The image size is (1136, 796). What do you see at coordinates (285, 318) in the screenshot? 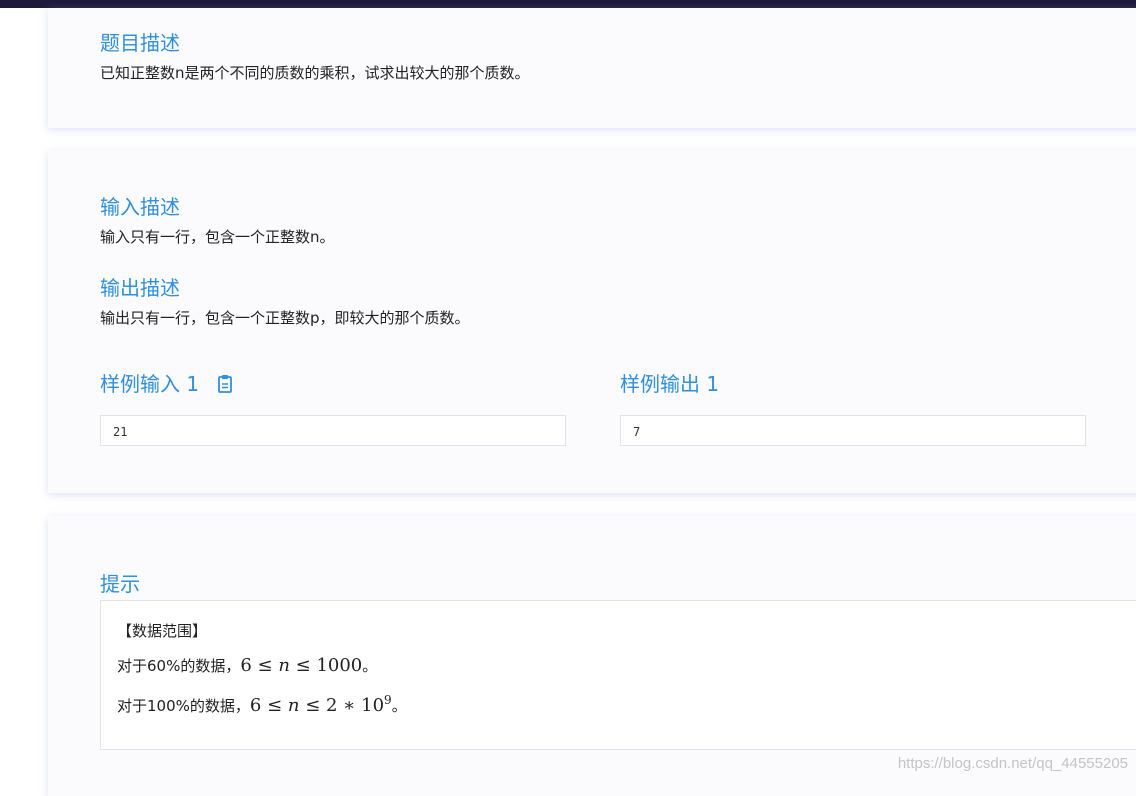
I see `output-text: 输出只有一行，包含一个正整数p，即较大的那个质数。` at bounding box center [285, 318].